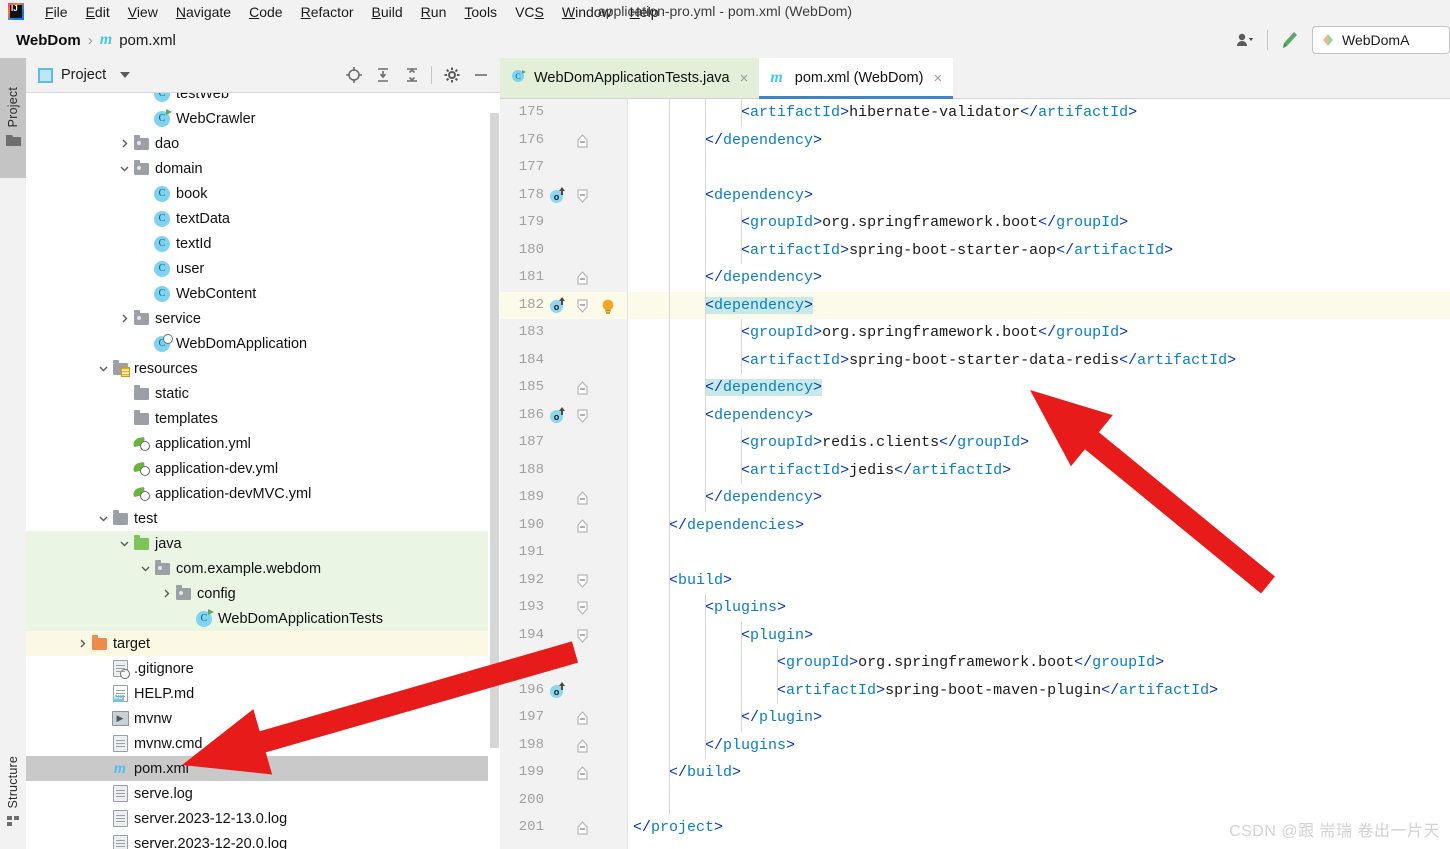 This screenshot has height=849, width=1450. I want to click on tree-node: java, so click(263, 543).